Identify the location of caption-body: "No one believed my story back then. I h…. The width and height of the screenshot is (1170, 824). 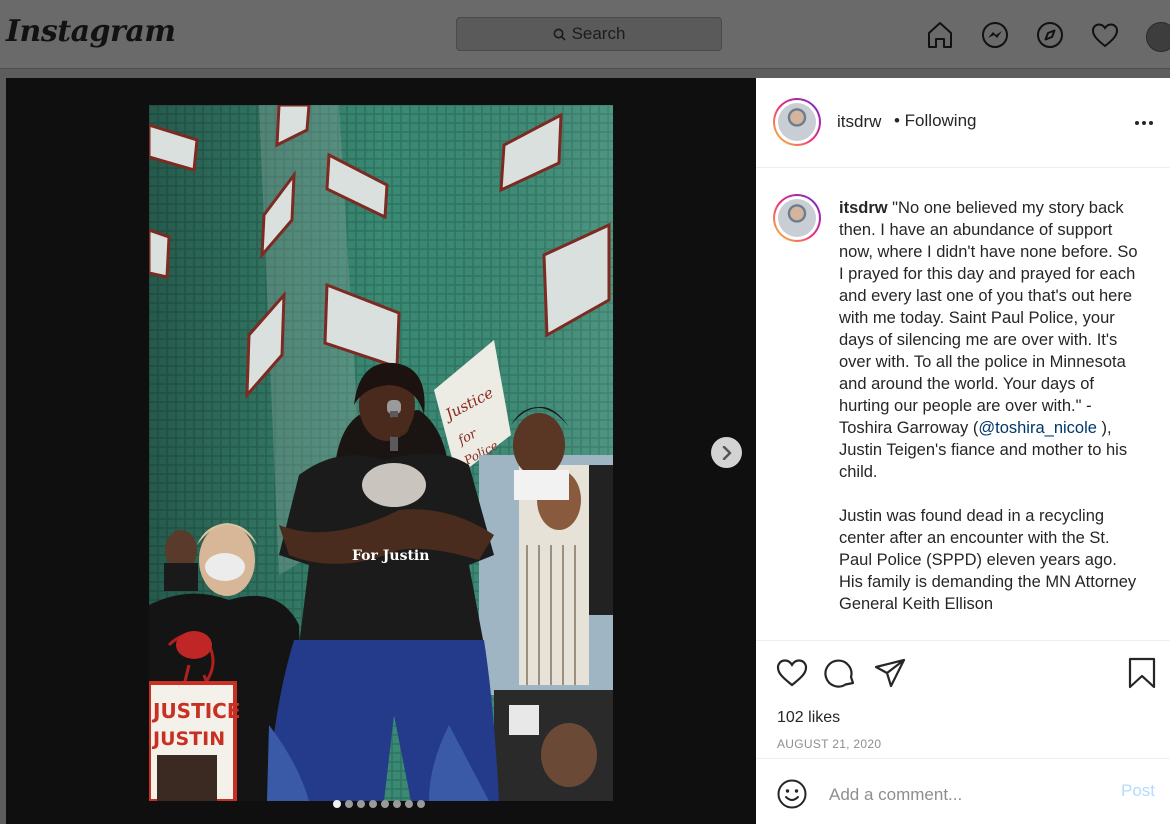
(988, 318).